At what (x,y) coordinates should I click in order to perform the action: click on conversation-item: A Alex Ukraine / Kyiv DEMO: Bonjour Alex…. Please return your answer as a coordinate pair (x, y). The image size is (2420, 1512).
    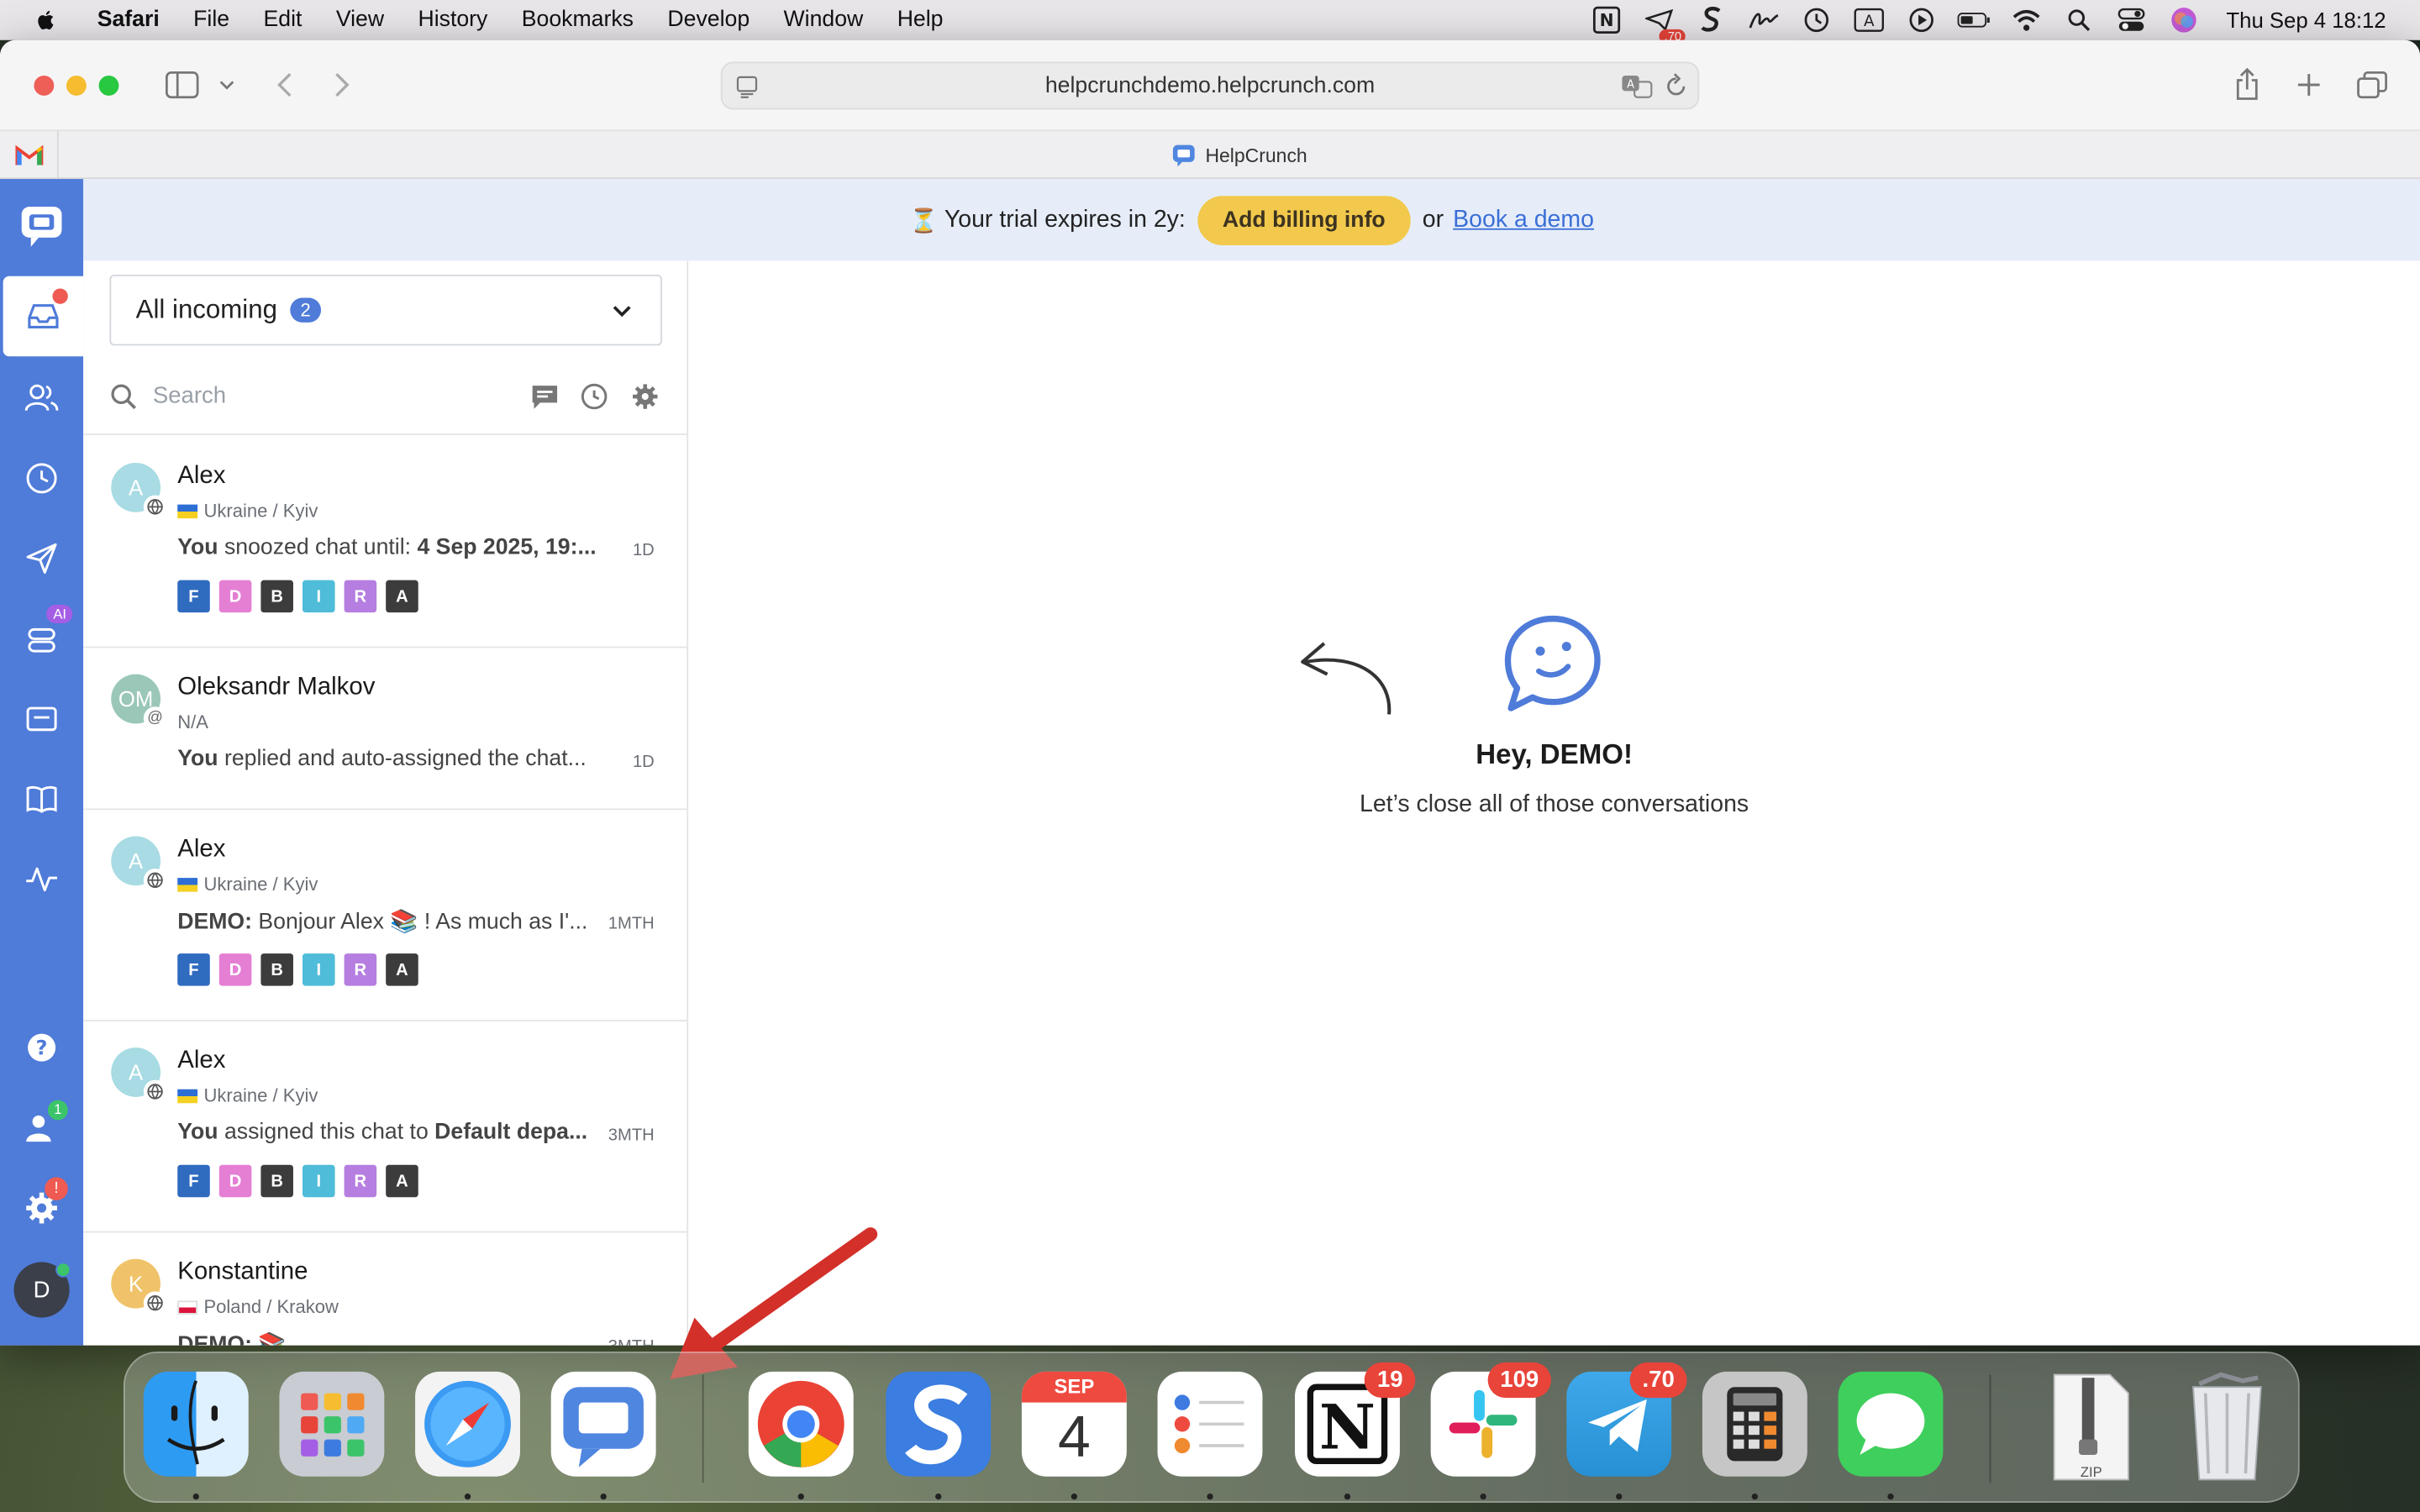
    Looking at the image, I should click on (385, 915).